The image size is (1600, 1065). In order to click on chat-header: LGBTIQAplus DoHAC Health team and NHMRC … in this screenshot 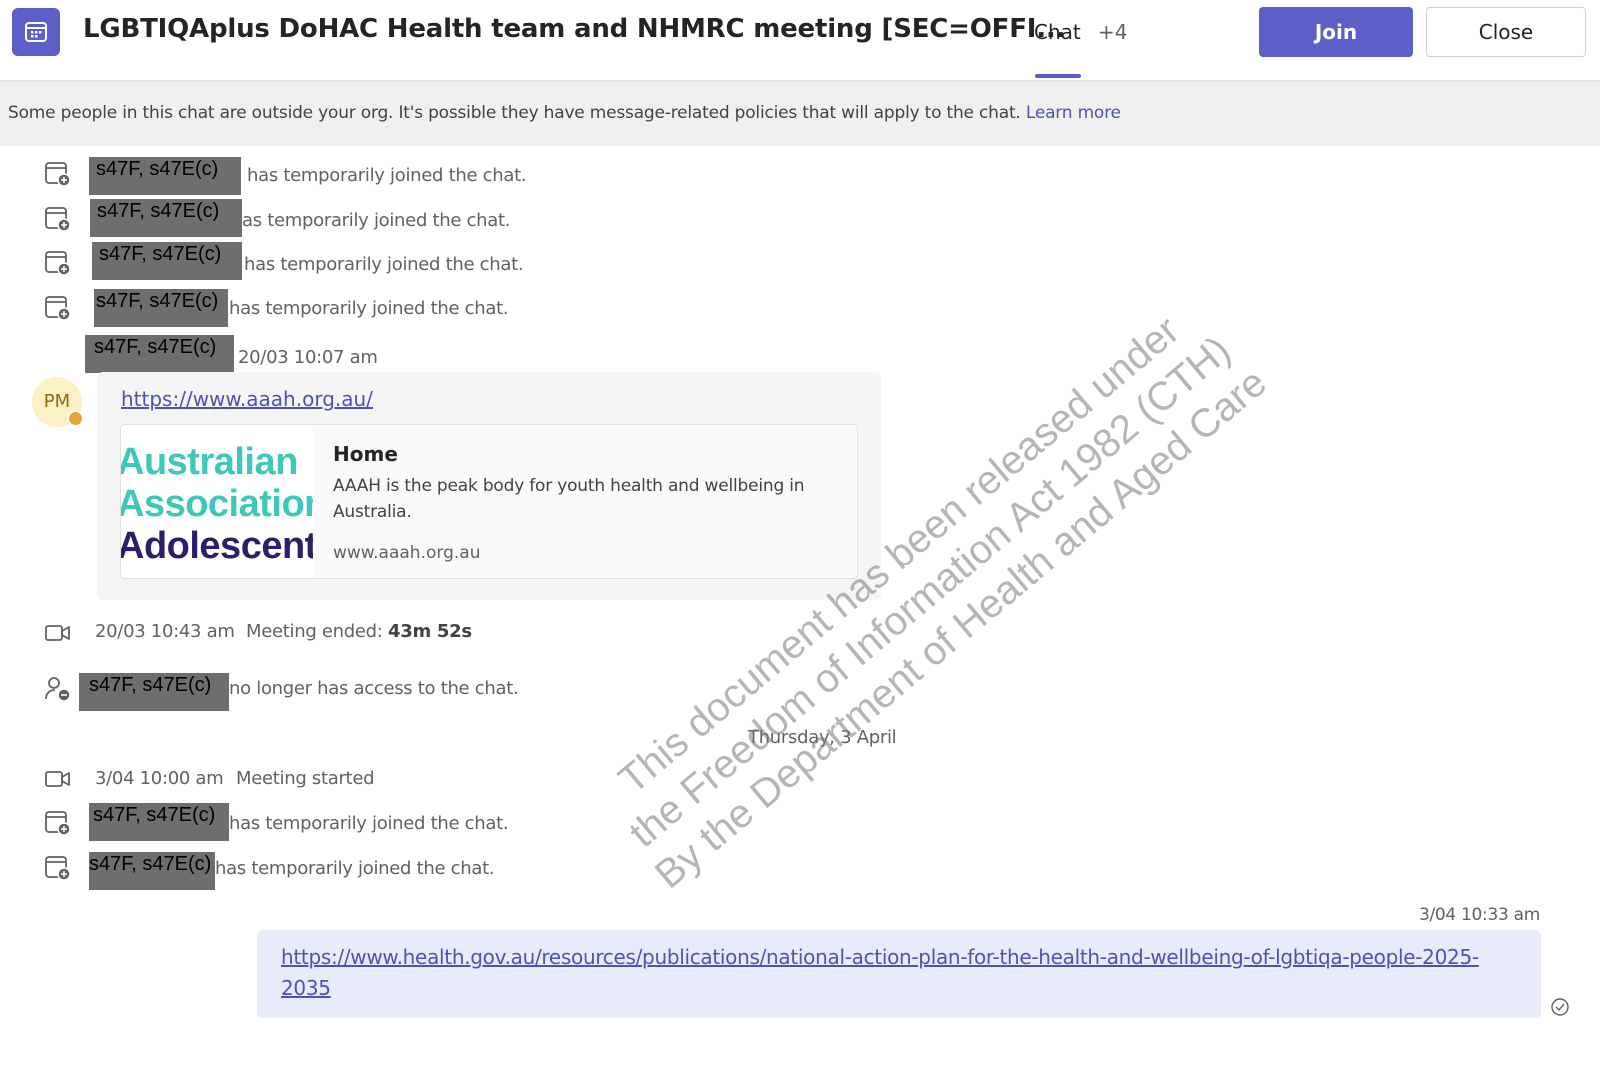, I will do `click(800, 41)`.